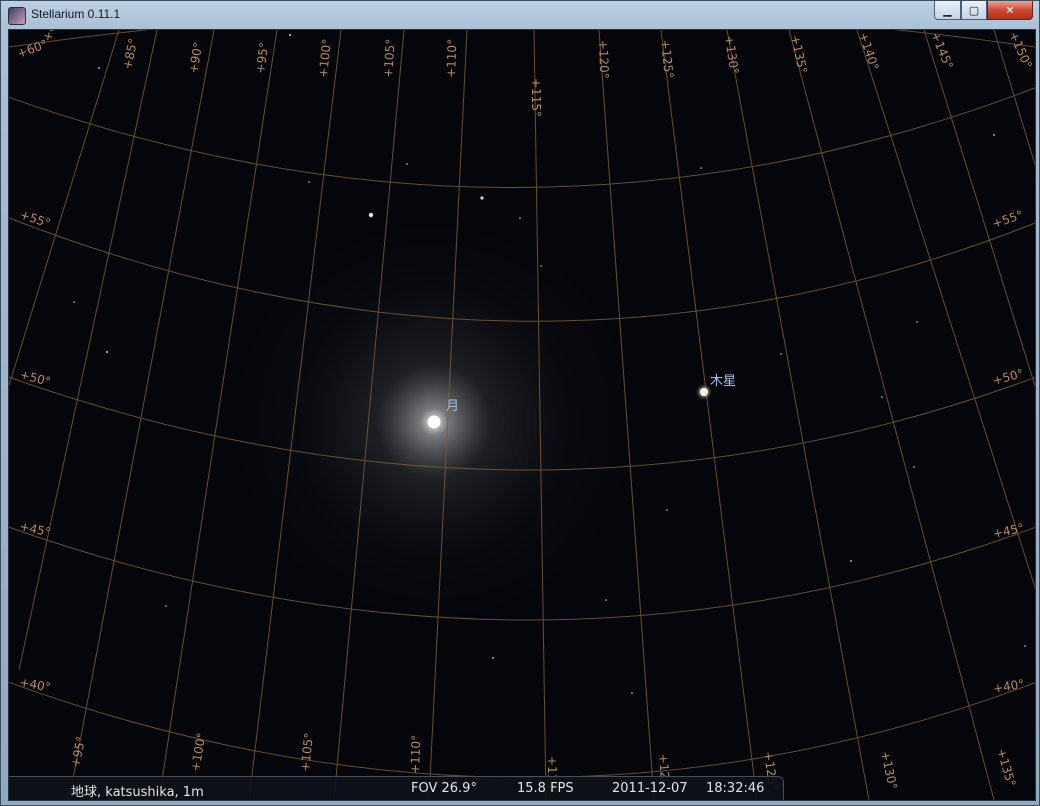 This screenshot has height=806, width=1040. What do you see at coordinates (444, 788) in the screenshot?
I see `fov-readout: FOV 26.9°` at bounding box center [444, 788].